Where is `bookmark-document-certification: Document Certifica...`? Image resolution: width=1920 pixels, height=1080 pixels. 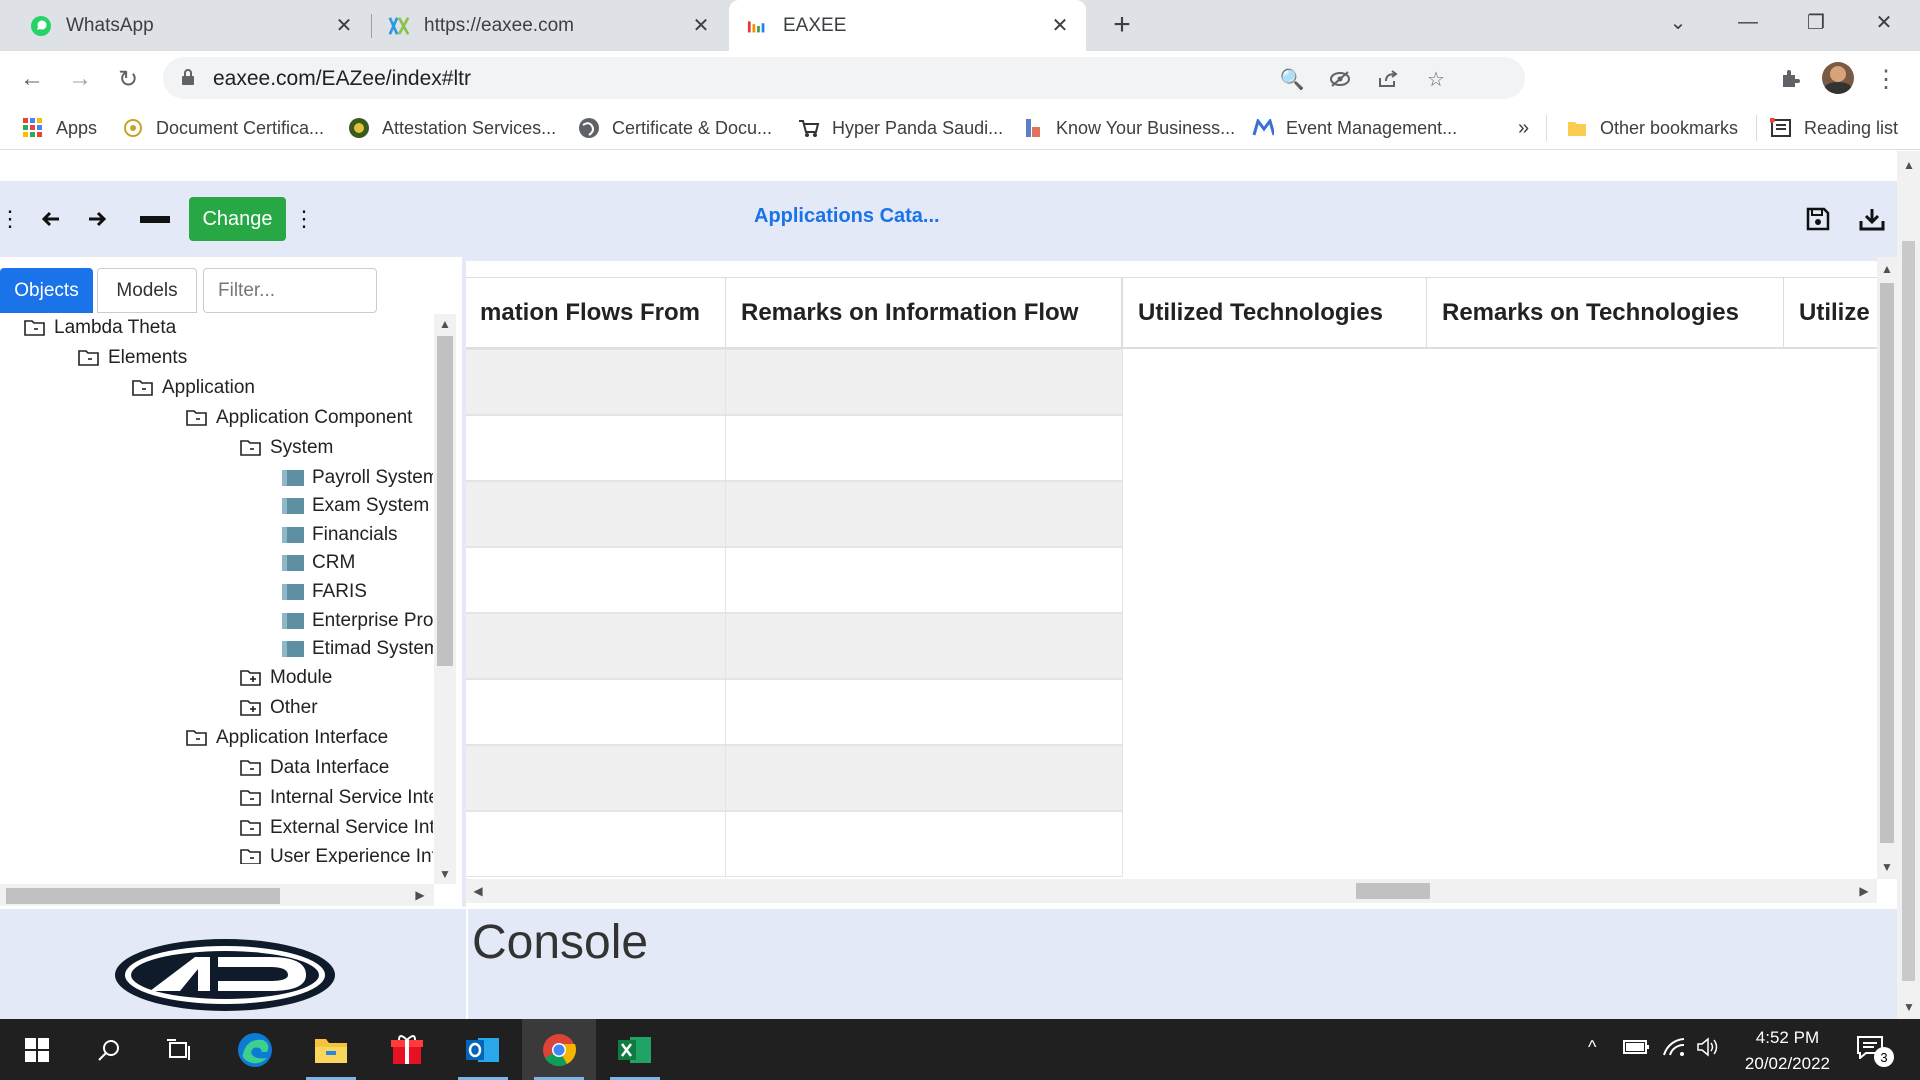 bookmark-document-certification: Document Certifica... is located at coordinates (223, 128).